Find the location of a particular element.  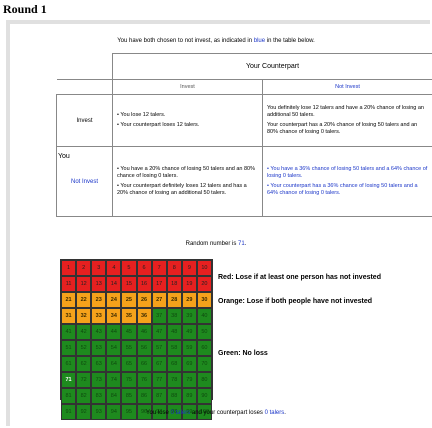

grid-cell: 61 is located at coordinates (69, 364).